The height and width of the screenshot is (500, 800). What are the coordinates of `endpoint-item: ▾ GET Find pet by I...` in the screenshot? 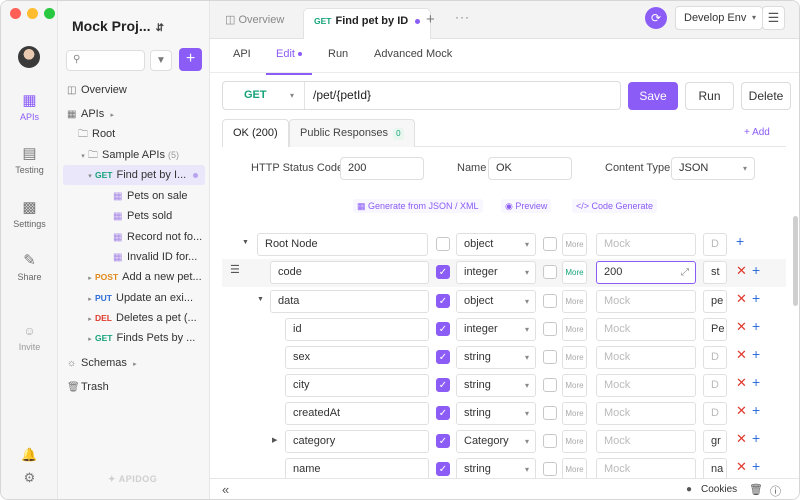 It's located at (134, 175).